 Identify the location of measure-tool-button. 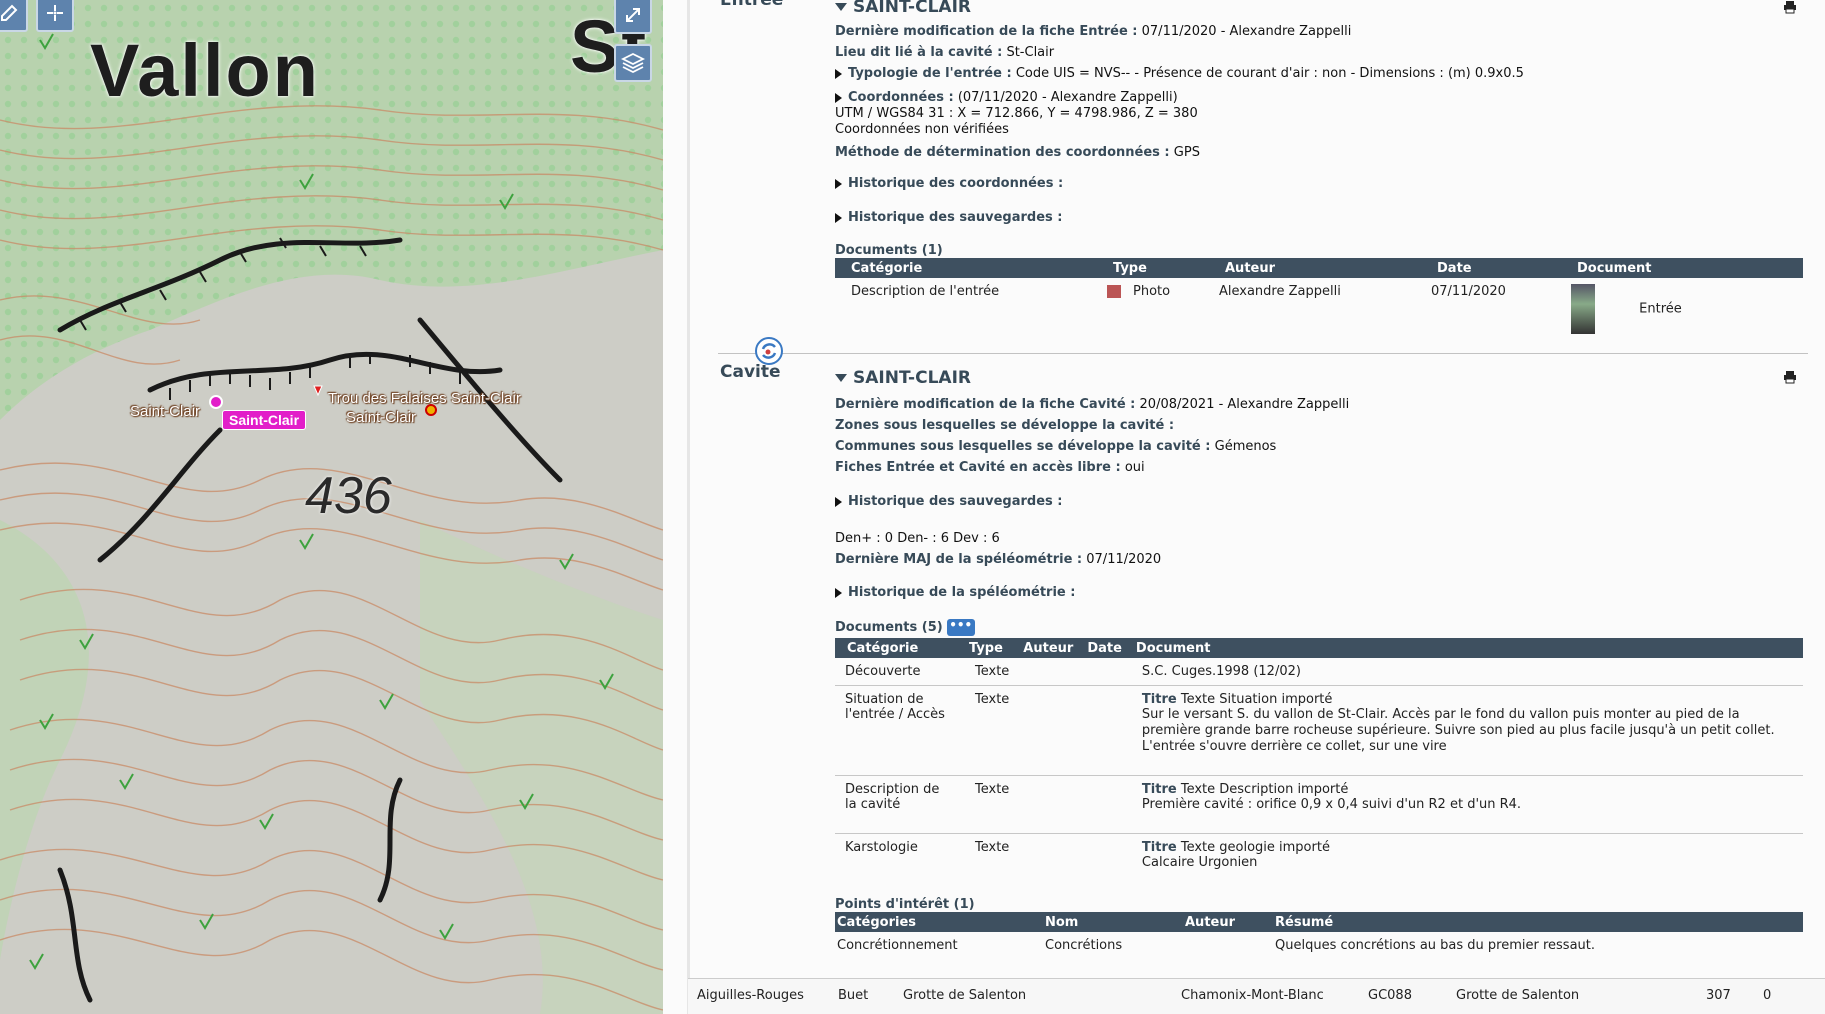
(55, 16).